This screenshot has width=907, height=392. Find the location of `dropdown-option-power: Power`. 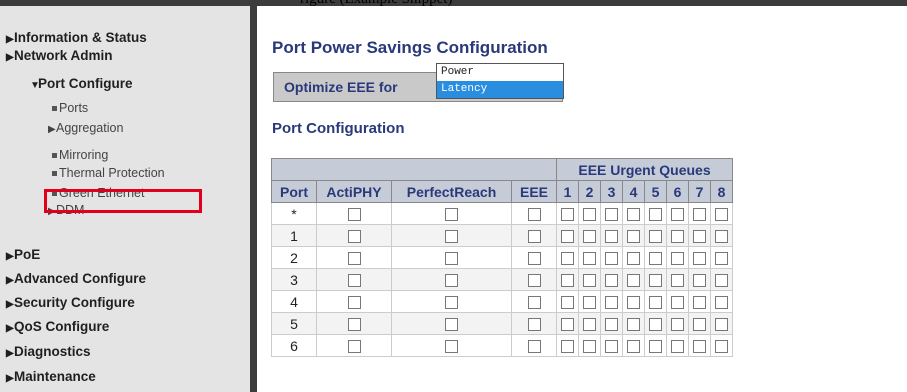

dropdown-option-power: Power is located at coordinates (500, 72).